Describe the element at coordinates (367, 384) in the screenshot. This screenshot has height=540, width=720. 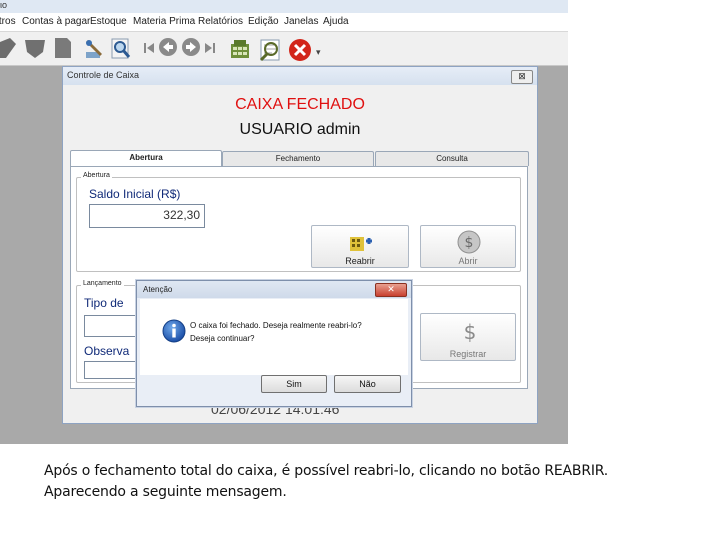
I see `dialog-no-button: Não` at that location.